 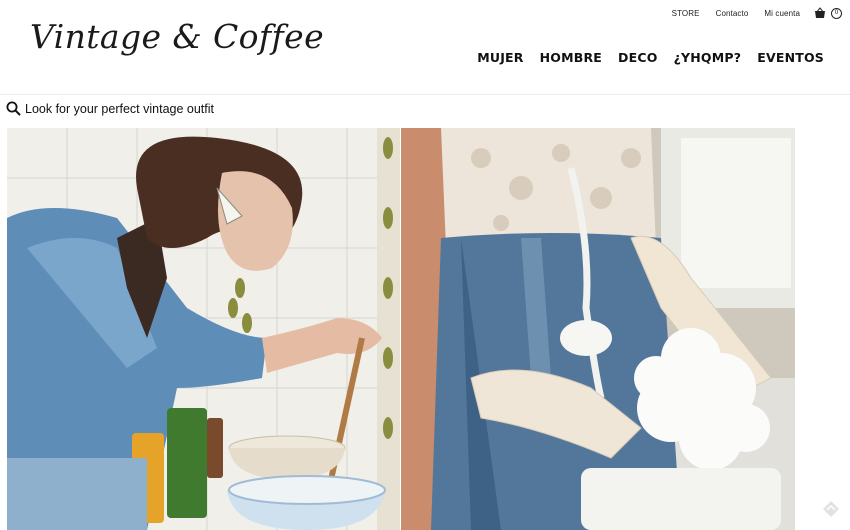 I want to click on cart-count-badge: 0, so click(x=836, y=13).